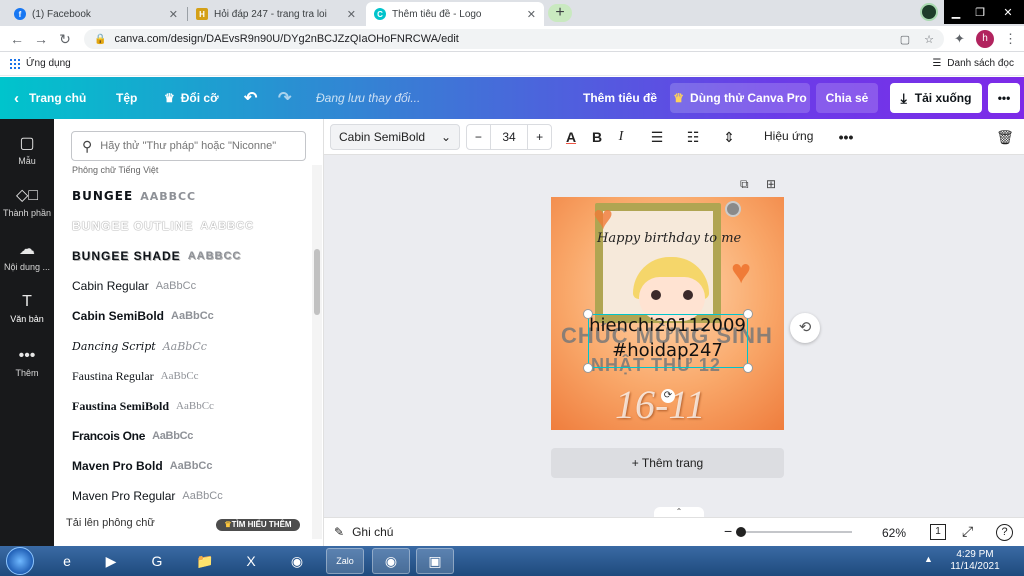 The image size is (1024, 576). I want to click on system-clock: 4:29 PM 11/14/2021, so click(975, 561).